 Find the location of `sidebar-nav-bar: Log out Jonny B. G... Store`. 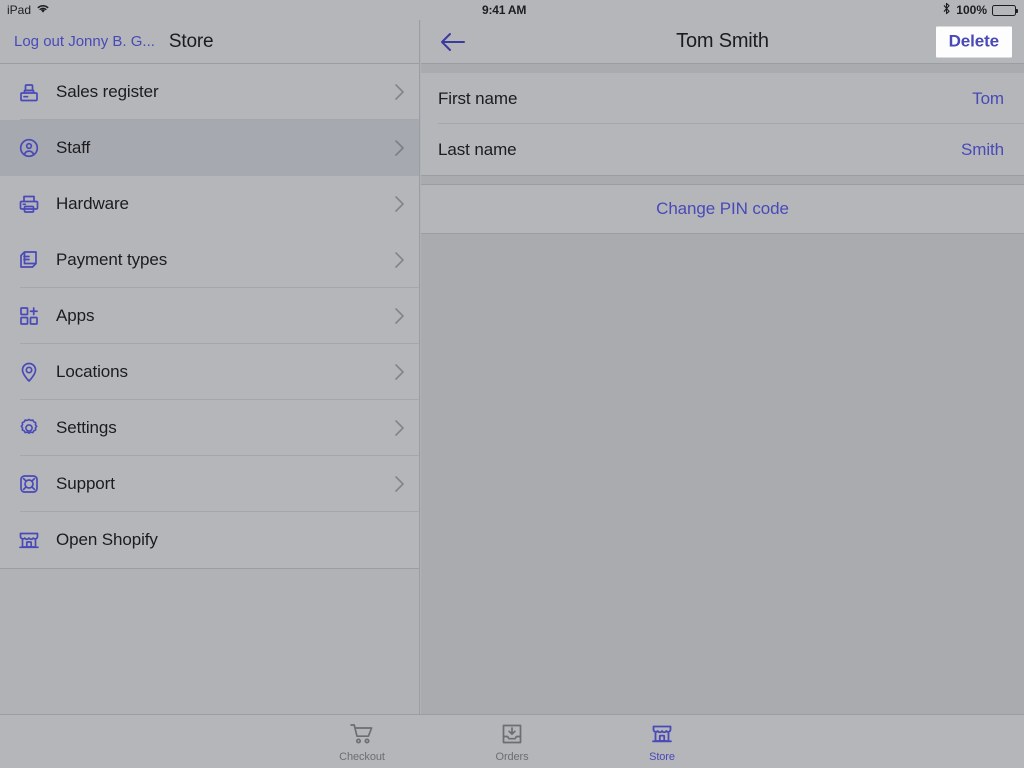

sidebar-nav-bar: Log out Jonny B. G... Store is located at coordinates (209, 42).